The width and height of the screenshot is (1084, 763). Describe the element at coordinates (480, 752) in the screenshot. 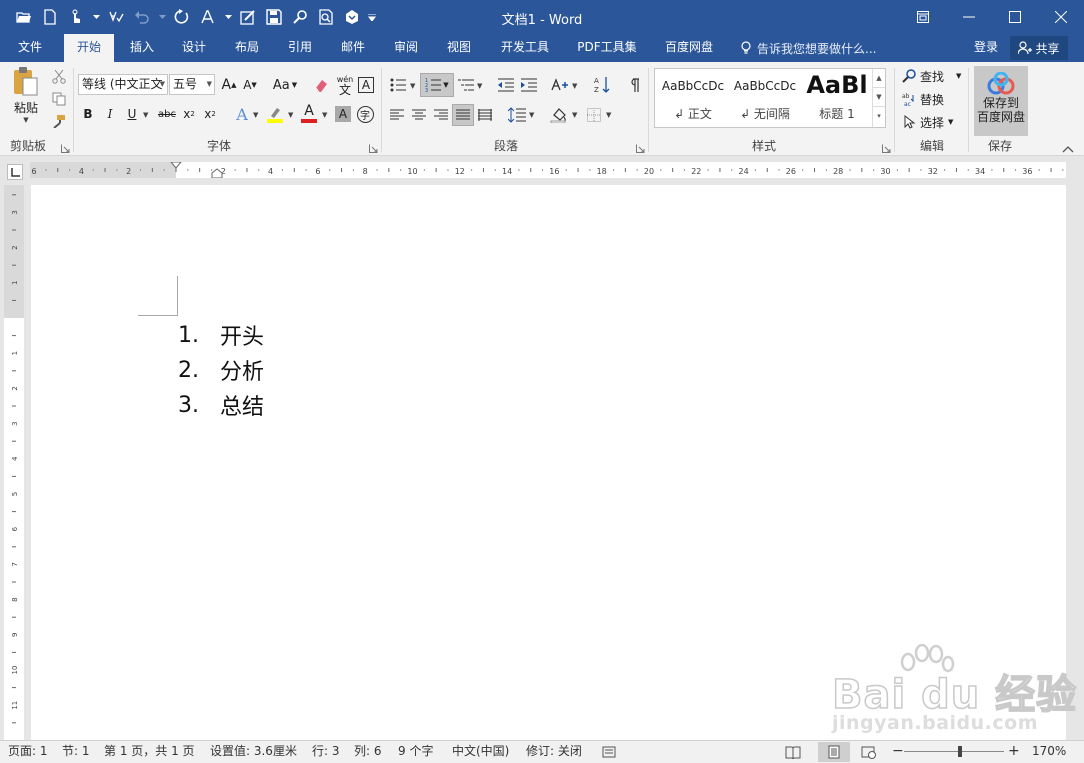

I see `status-language: 中文(中国)` at that location.